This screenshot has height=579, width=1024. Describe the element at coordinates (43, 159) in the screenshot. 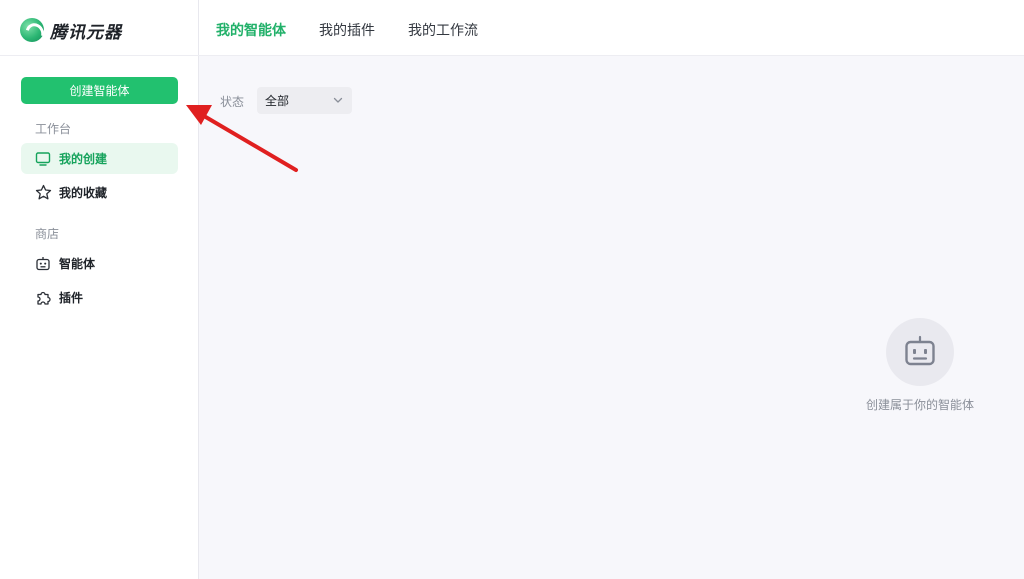

I see `monitor-icon` at that location.